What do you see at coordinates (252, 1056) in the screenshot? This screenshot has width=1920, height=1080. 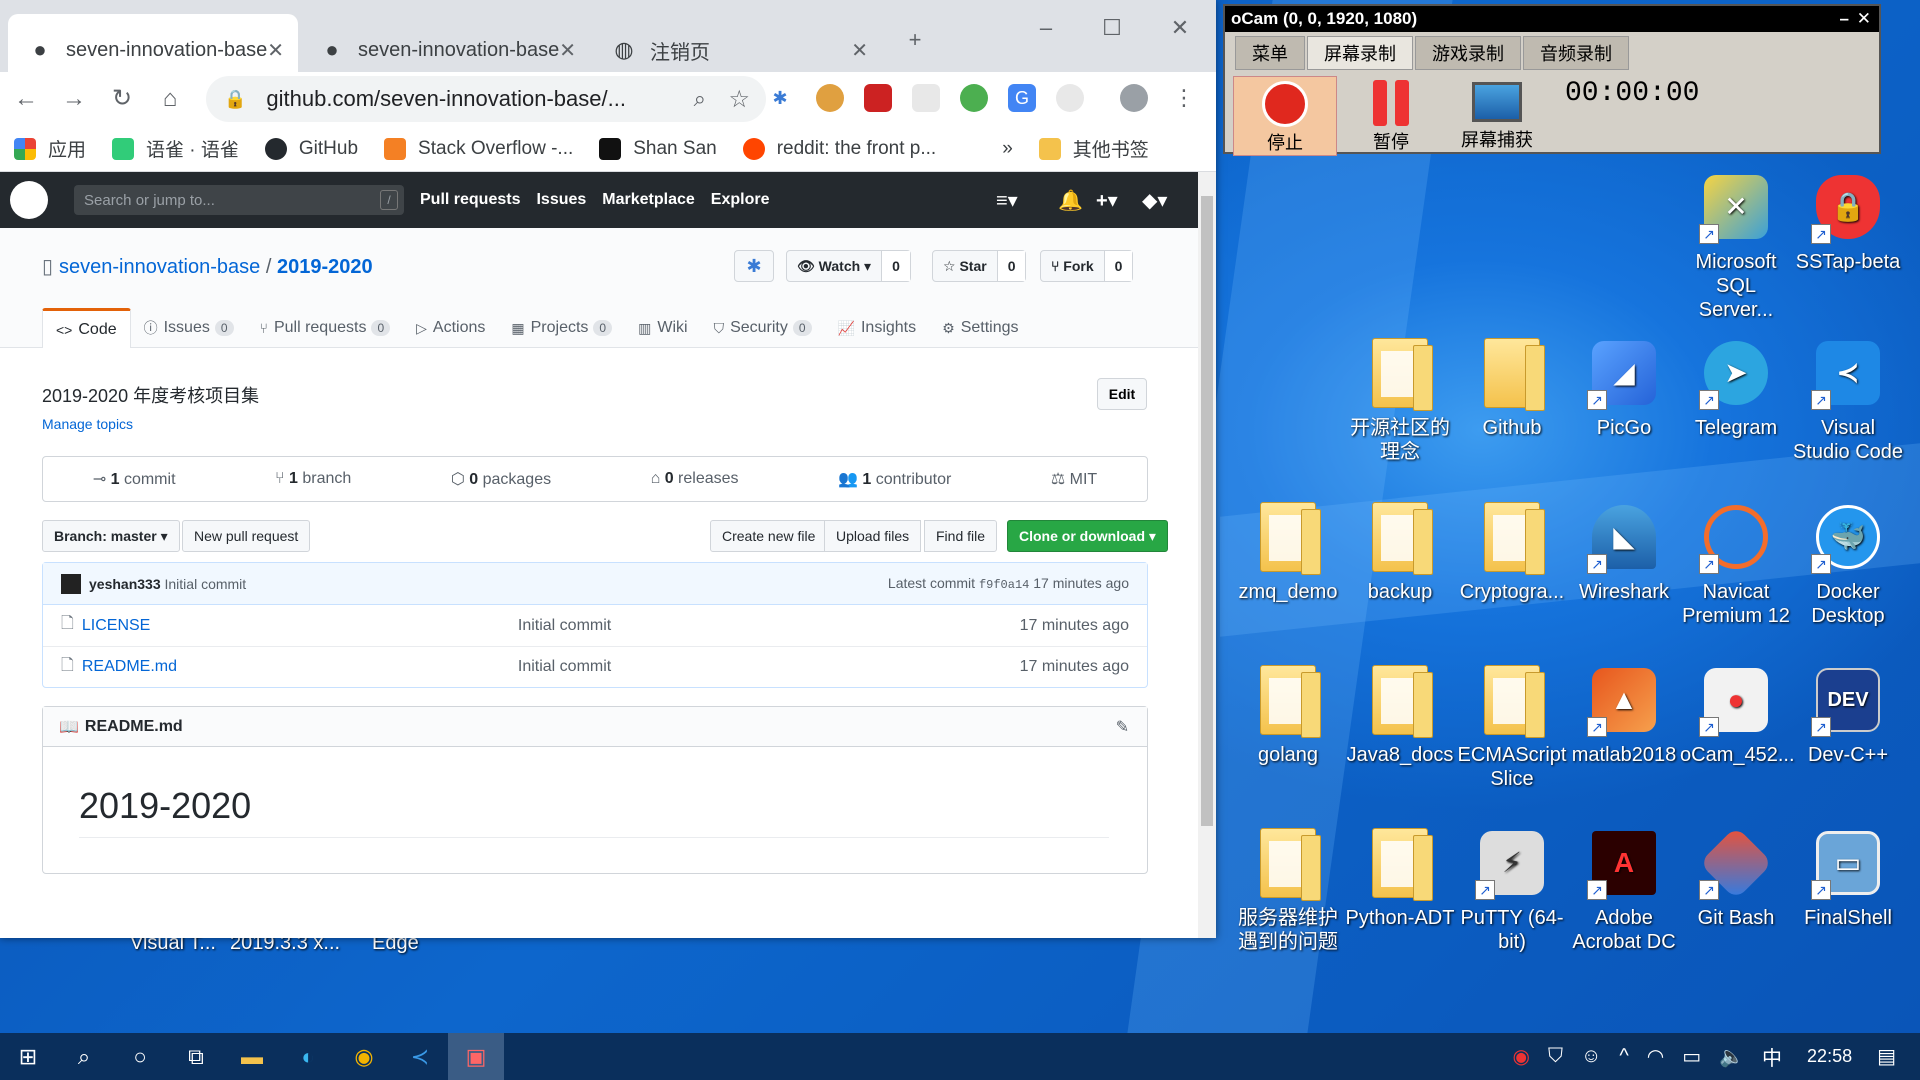 I see `file-explorer-icon: ▬` at bounding box center [252, 1056].